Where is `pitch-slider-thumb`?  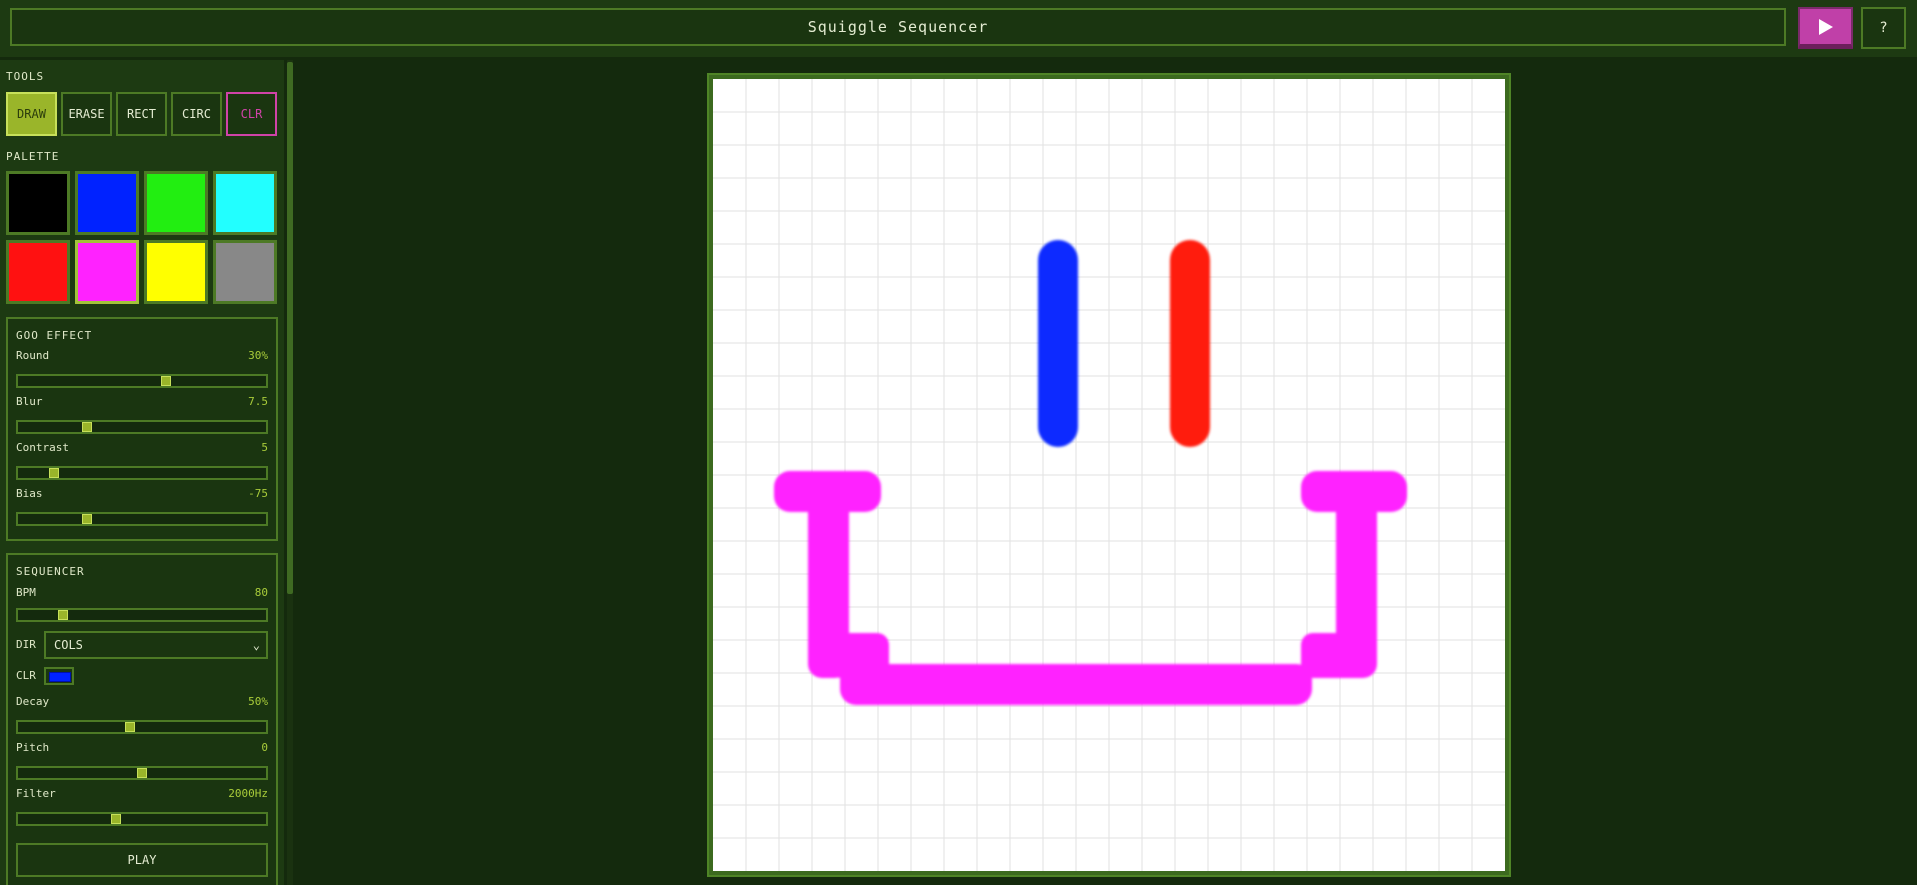
pitch-slider-thumb is located at coordinates (142, 773).